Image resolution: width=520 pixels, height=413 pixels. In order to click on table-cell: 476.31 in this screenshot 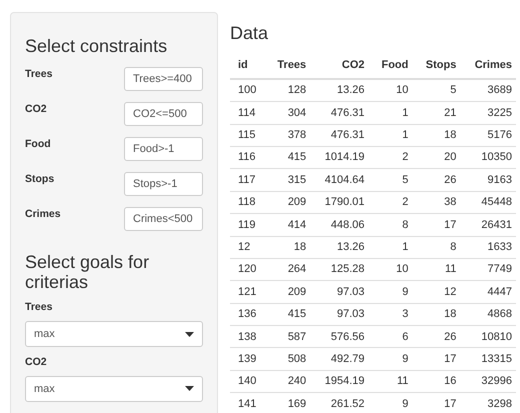, I will do `click(339, 135)`.